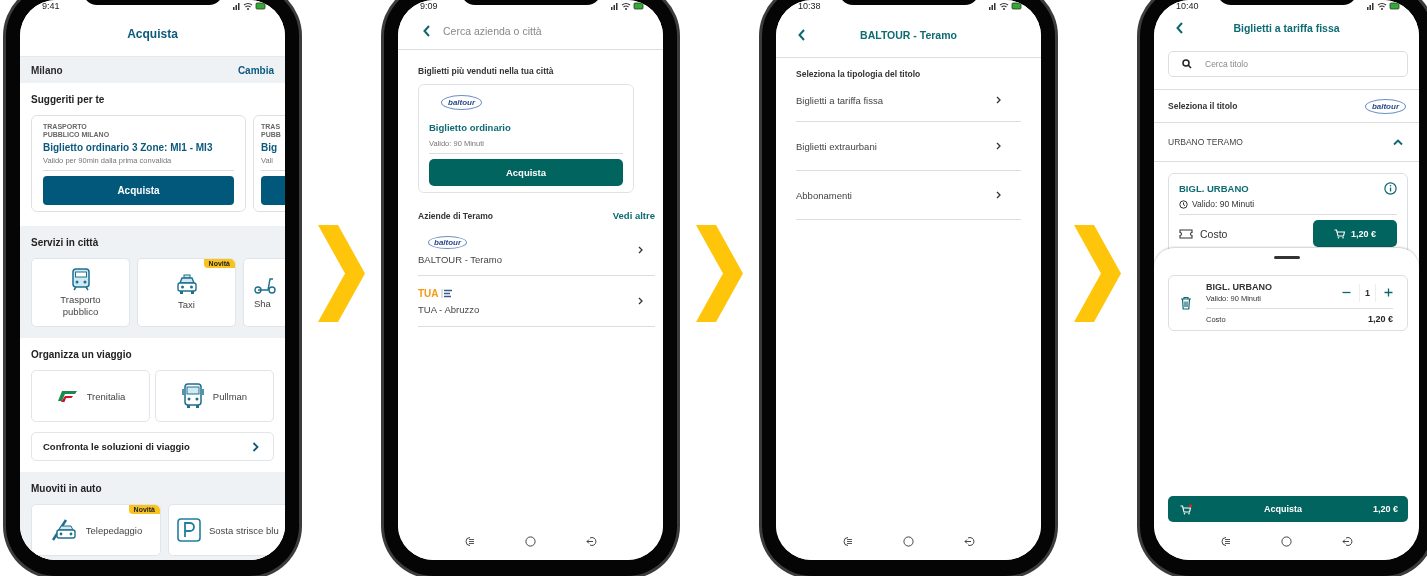 This screenshot has height=576, width=1427. What do you see at coordinates (47, 70) in the screenshot?
I see `city-name: Milano` at bounding box center [47, 70].